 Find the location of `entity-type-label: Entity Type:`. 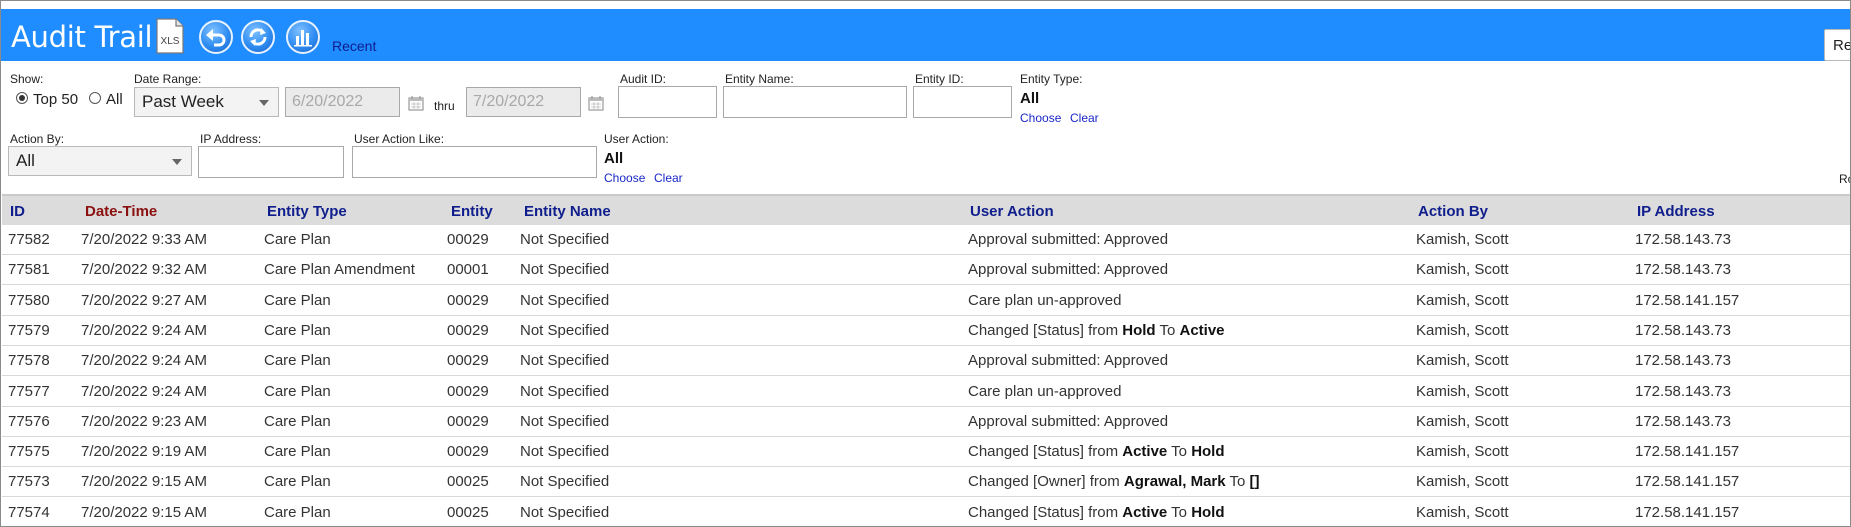

entity-type-label: Entity Type: is located at coordinates (1051, 79).